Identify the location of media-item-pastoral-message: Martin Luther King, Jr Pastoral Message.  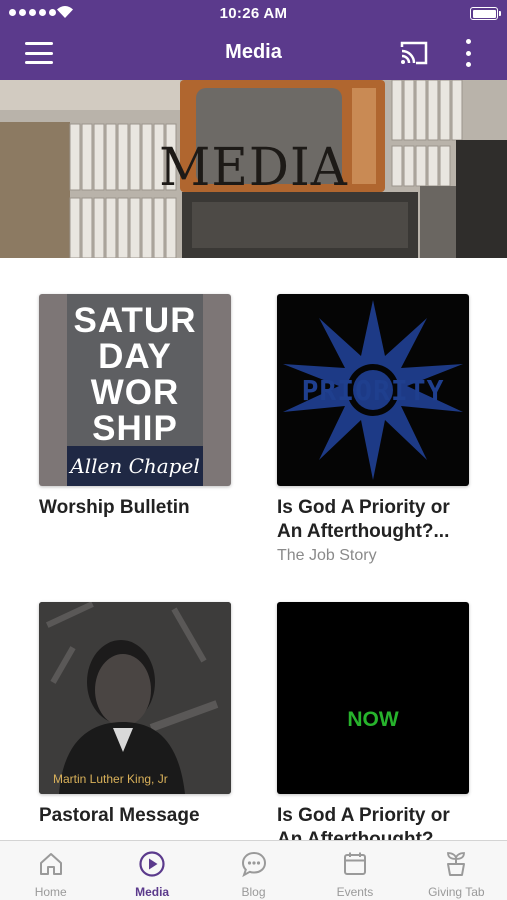
(135, 715).